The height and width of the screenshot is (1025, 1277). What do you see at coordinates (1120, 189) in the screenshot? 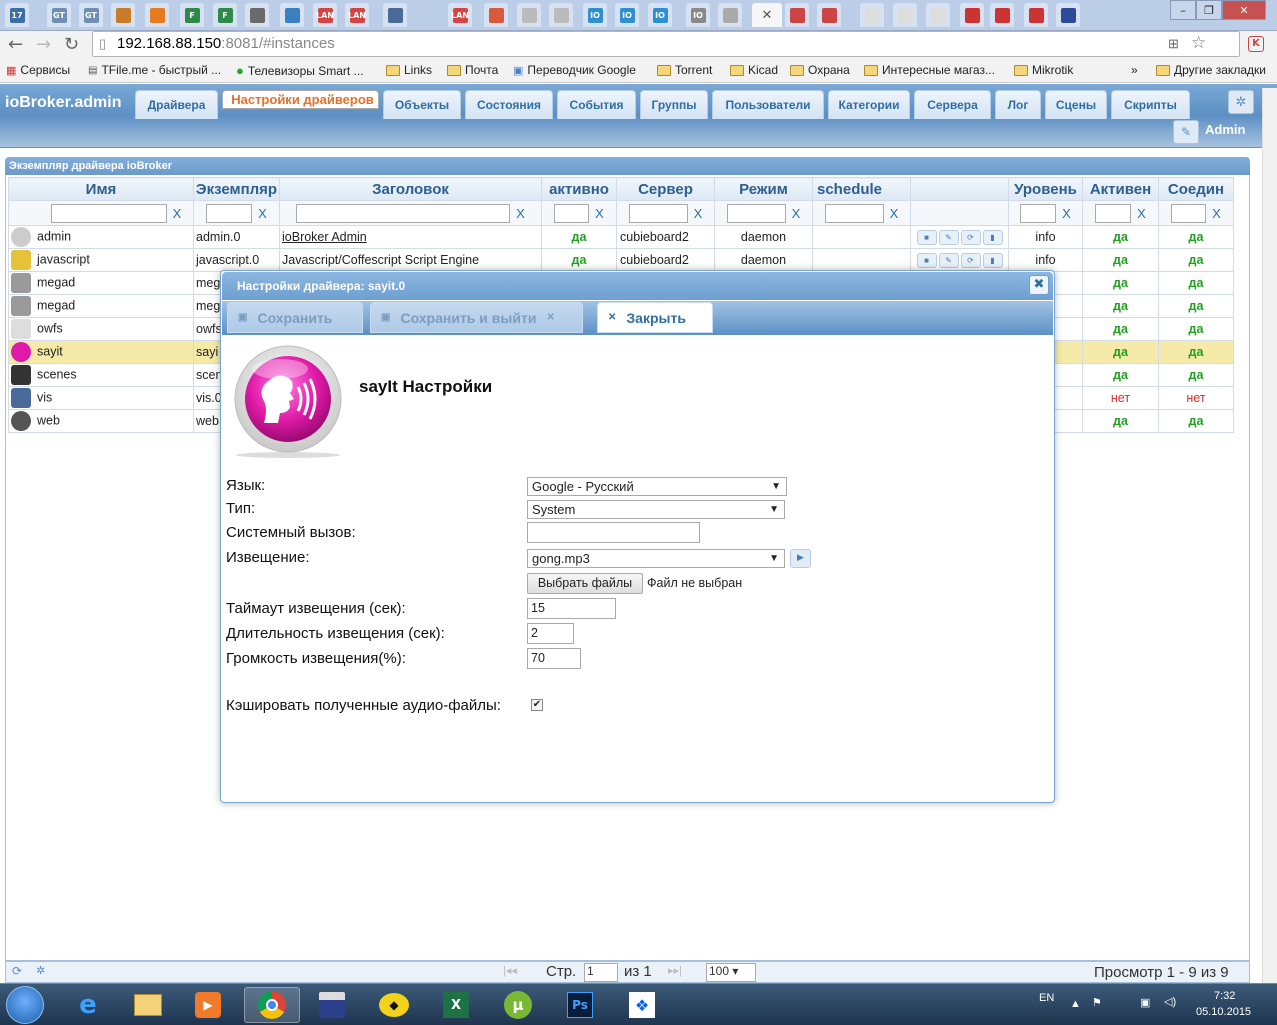
I see `column-header: Активен` at bounding box center [1120, 189].